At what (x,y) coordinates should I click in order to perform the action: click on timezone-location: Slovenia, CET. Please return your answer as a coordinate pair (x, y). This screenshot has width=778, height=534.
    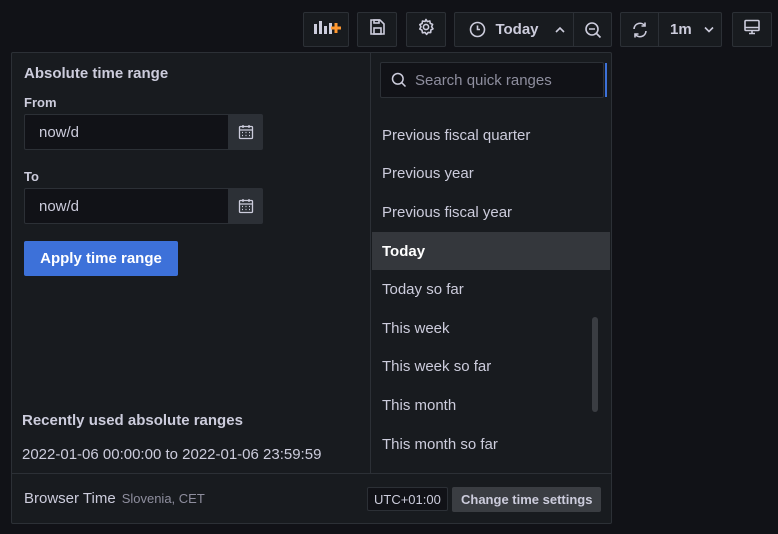
    Looking at the image, I should click on (163, 498).